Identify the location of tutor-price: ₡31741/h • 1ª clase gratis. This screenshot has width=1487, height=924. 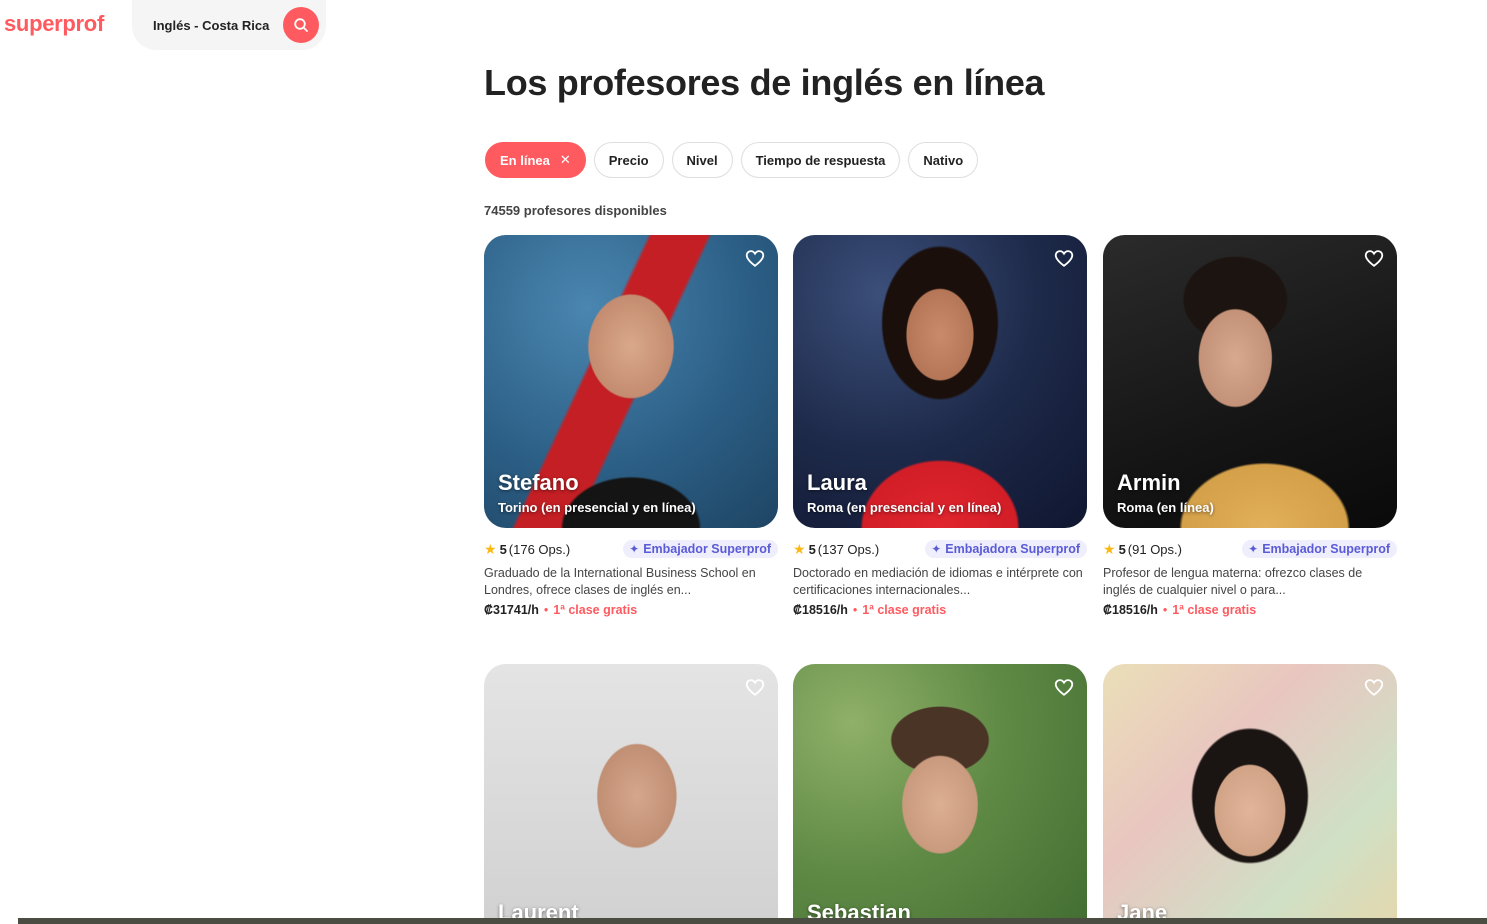
(561, 610).